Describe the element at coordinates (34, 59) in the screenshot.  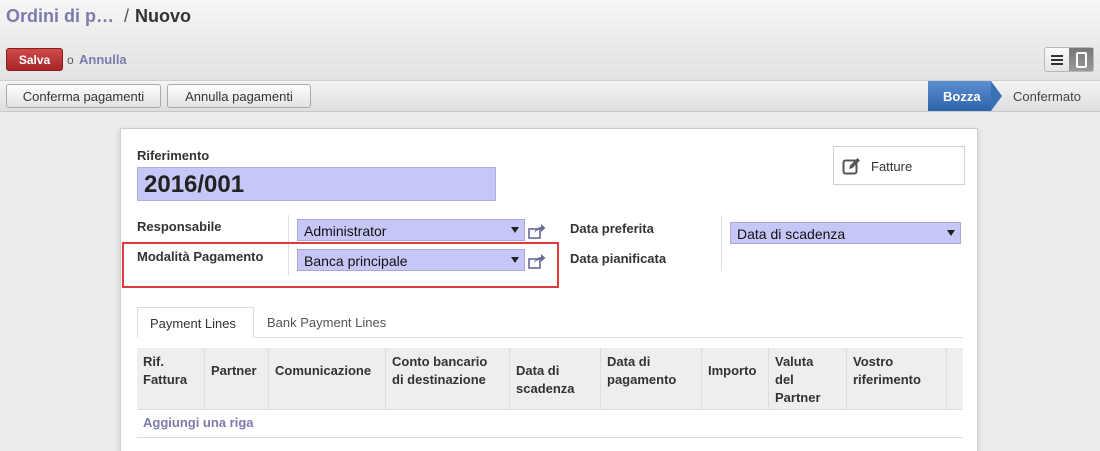
I see `save-button: Salva` at that location.